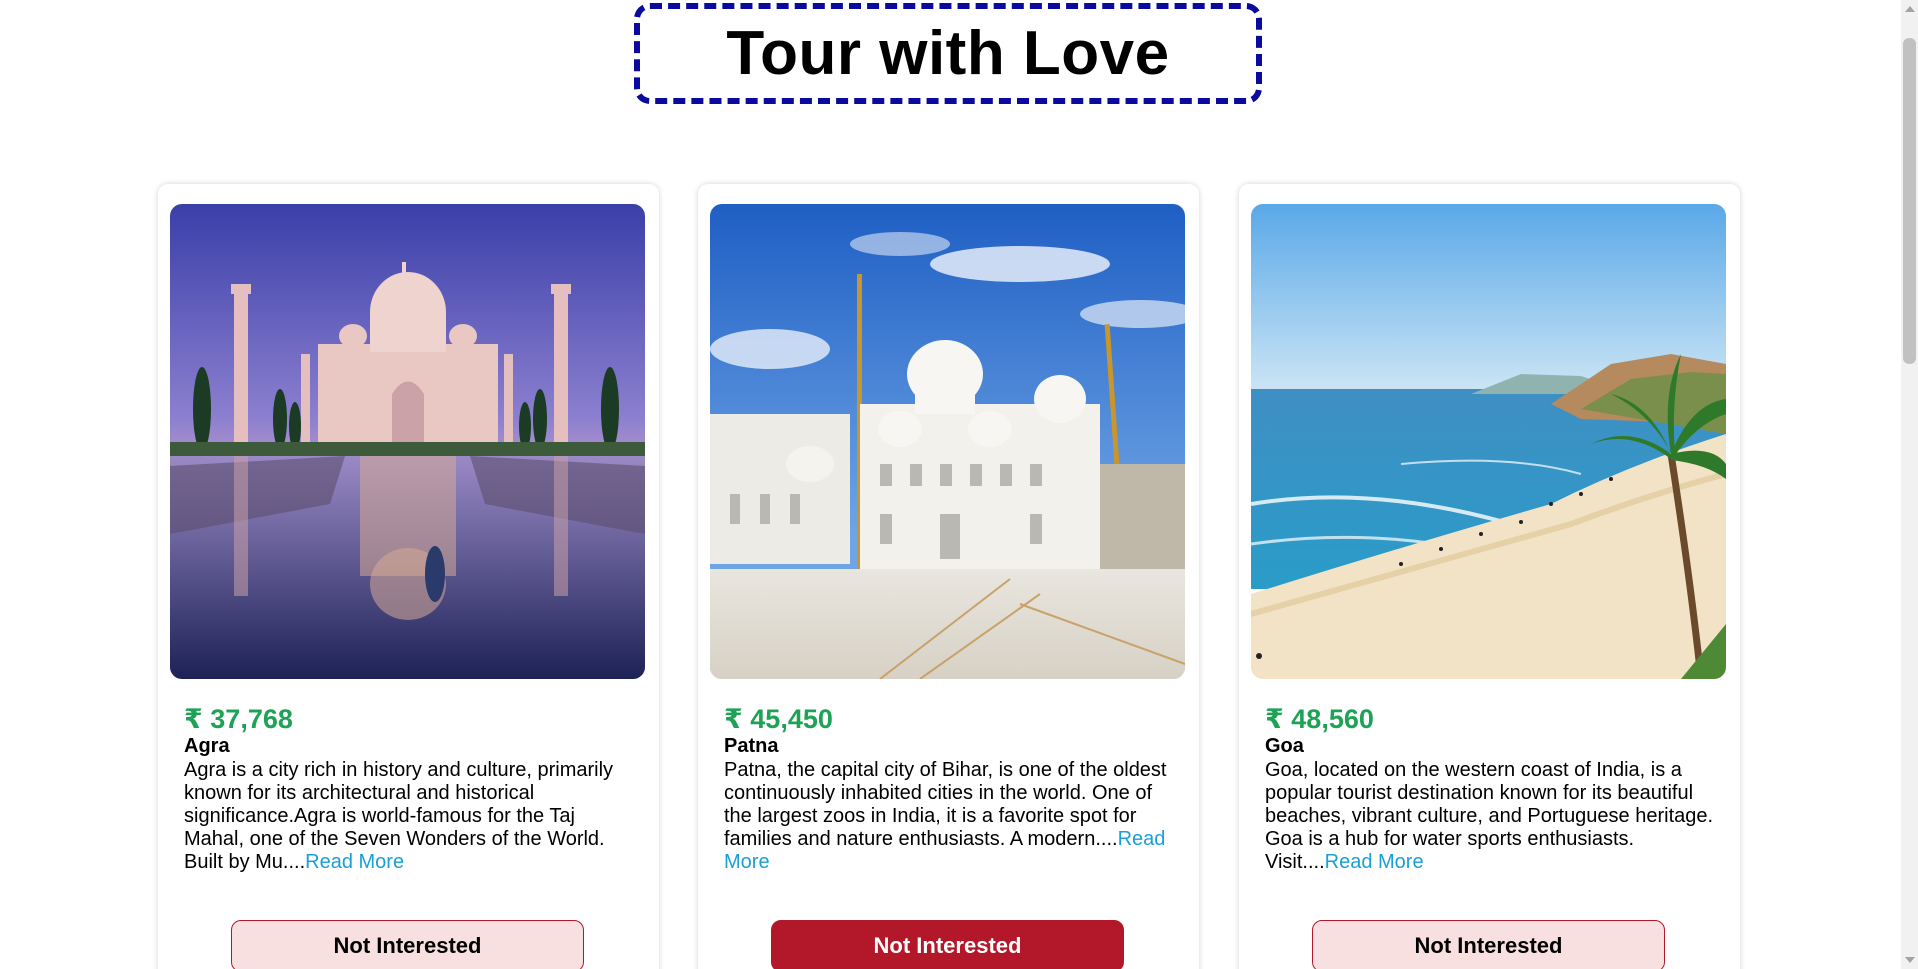 This screenshot has width=1918, height=969. I want to click on page-title: Tour with Love, so click(948, 53).